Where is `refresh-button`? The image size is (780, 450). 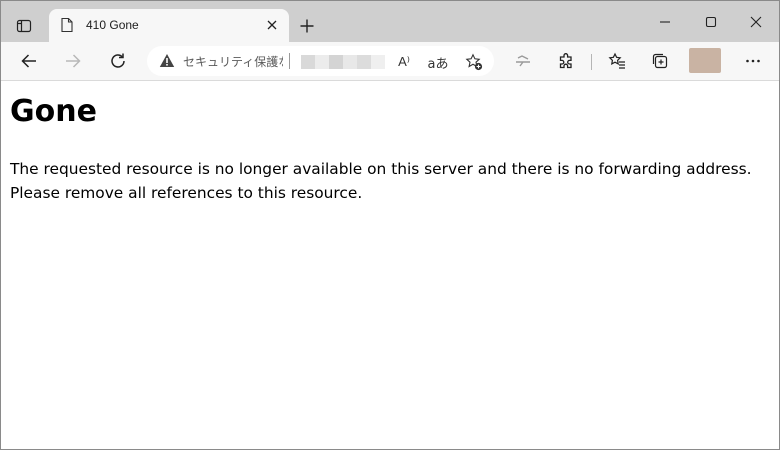 refresh-button is located at coordinates (118, 61).